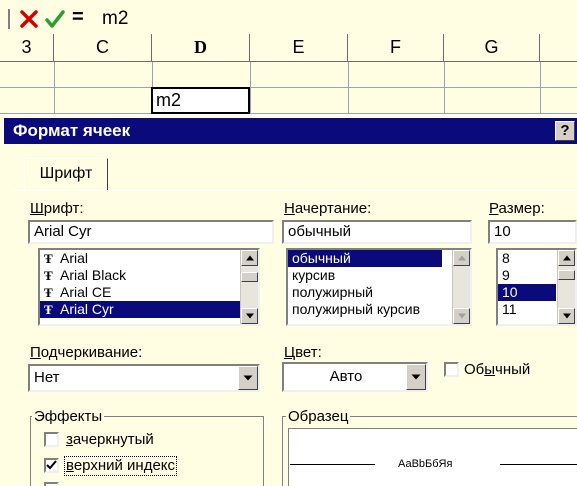  What do you see at coordinates (149, 309) in the screenshot?
I see `list-item-selected: Ŧ Arial Cyr` at bounding box center [149, 309].